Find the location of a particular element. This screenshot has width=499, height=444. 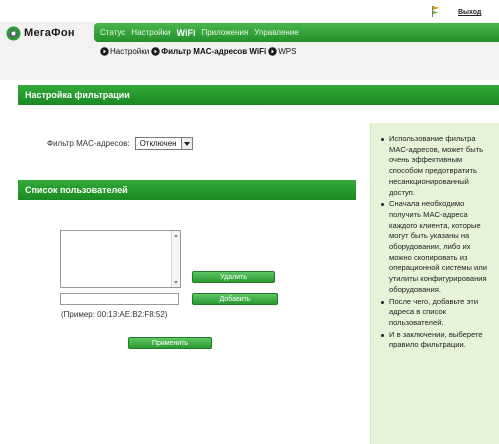

menu-management: Управление is located at coordinates (276, 32).